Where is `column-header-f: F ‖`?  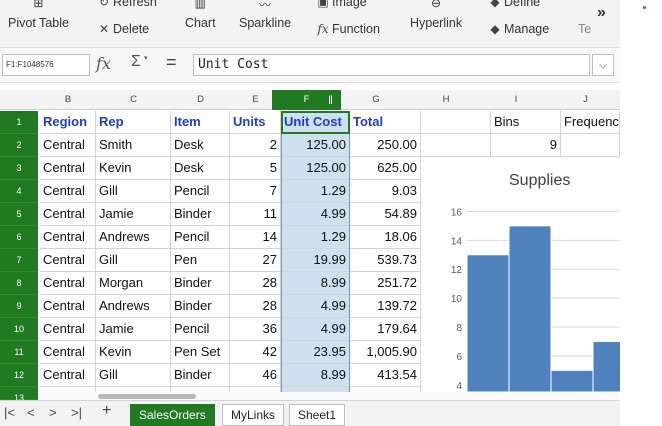 column-header-f: F ‖ is located at coordinates (306, 100).